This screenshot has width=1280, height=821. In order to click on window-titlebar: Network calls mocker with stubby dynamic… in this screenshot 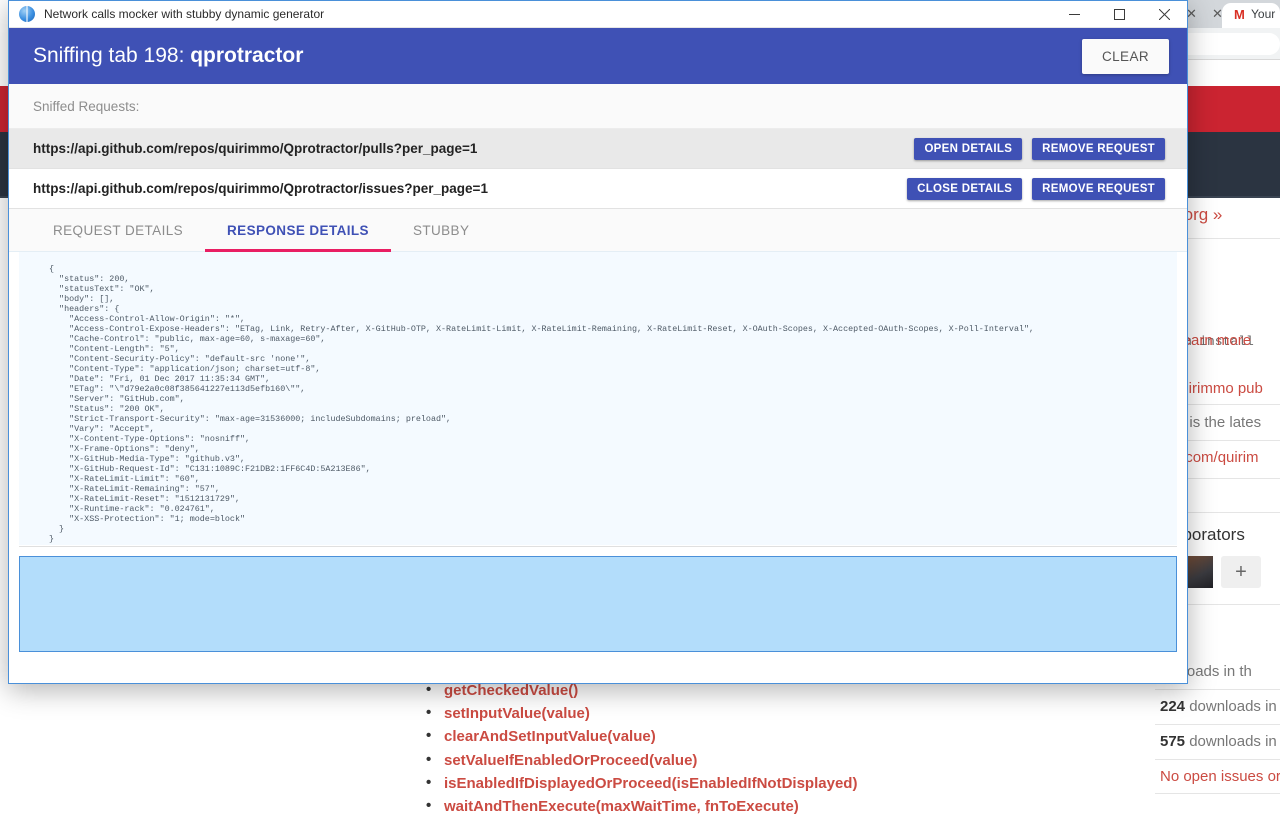, I will do `click(598, 14)`.